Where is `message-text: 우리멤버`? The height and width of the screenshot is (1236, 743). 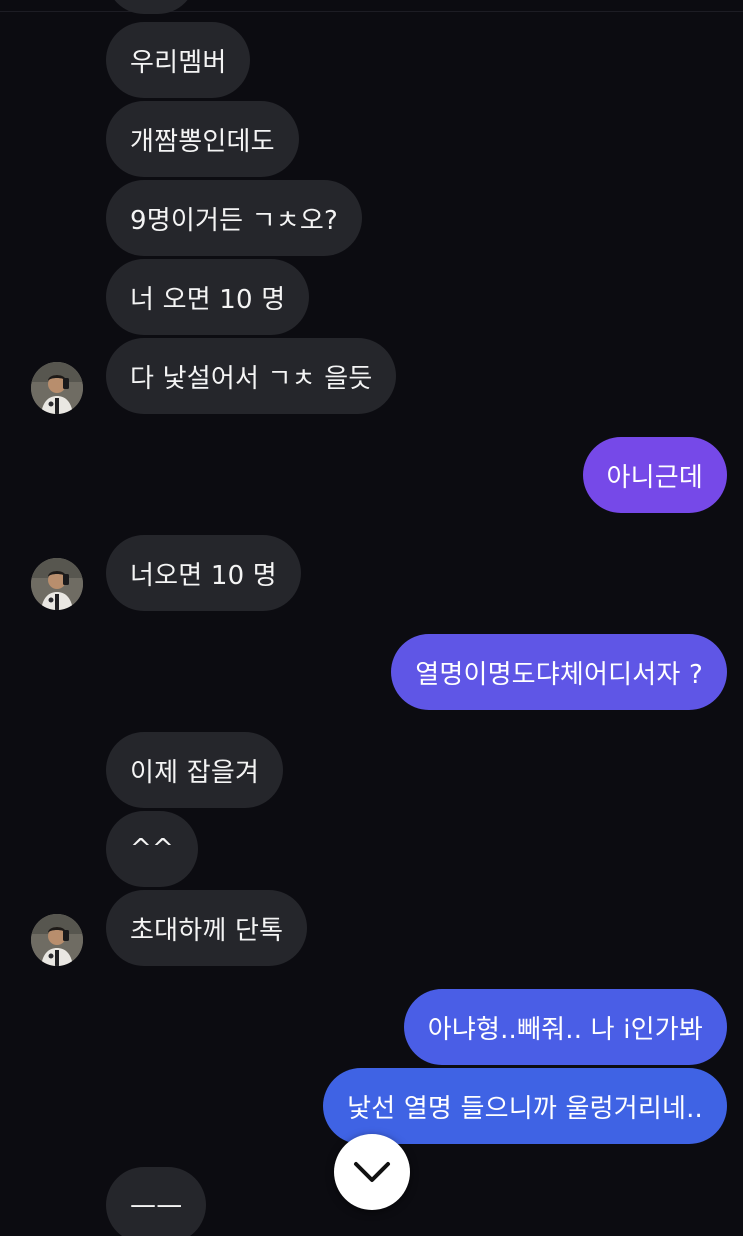 message-text: 우리멤버 is located at coordinates (178, 62).